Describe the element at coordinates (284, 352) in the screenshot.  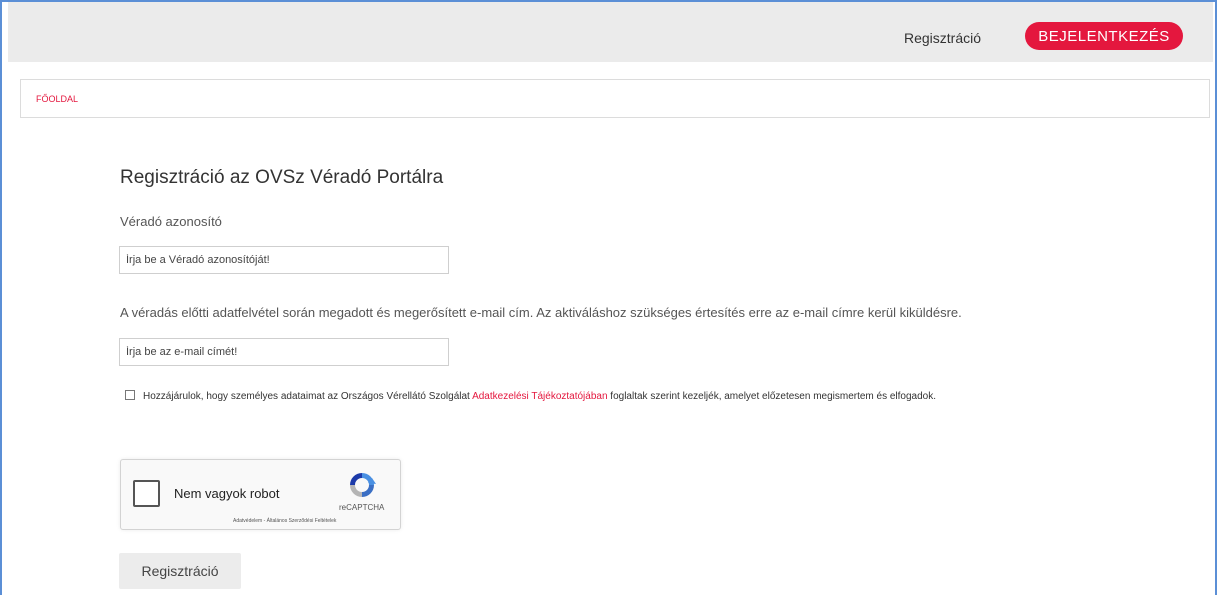
I see `email-input` at that location.